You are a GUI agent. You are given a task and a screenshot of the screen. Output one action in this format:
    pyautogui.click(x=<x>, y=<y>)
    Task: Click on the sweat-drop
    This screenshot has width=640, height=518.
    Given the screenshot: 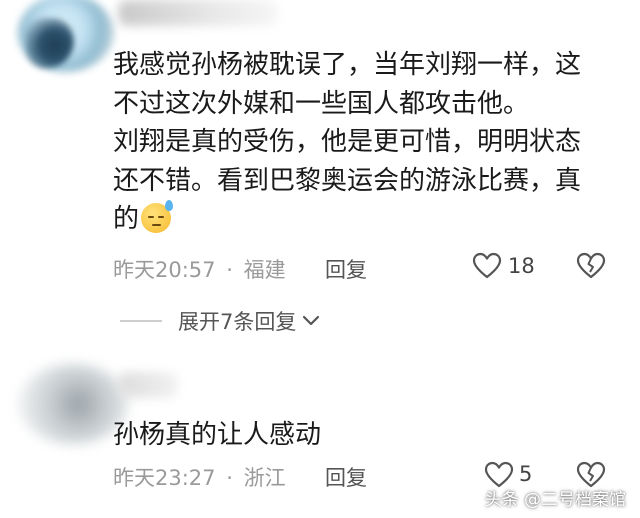 What is the action you would take?
    pyautogui.click(x=169, y=205)
    